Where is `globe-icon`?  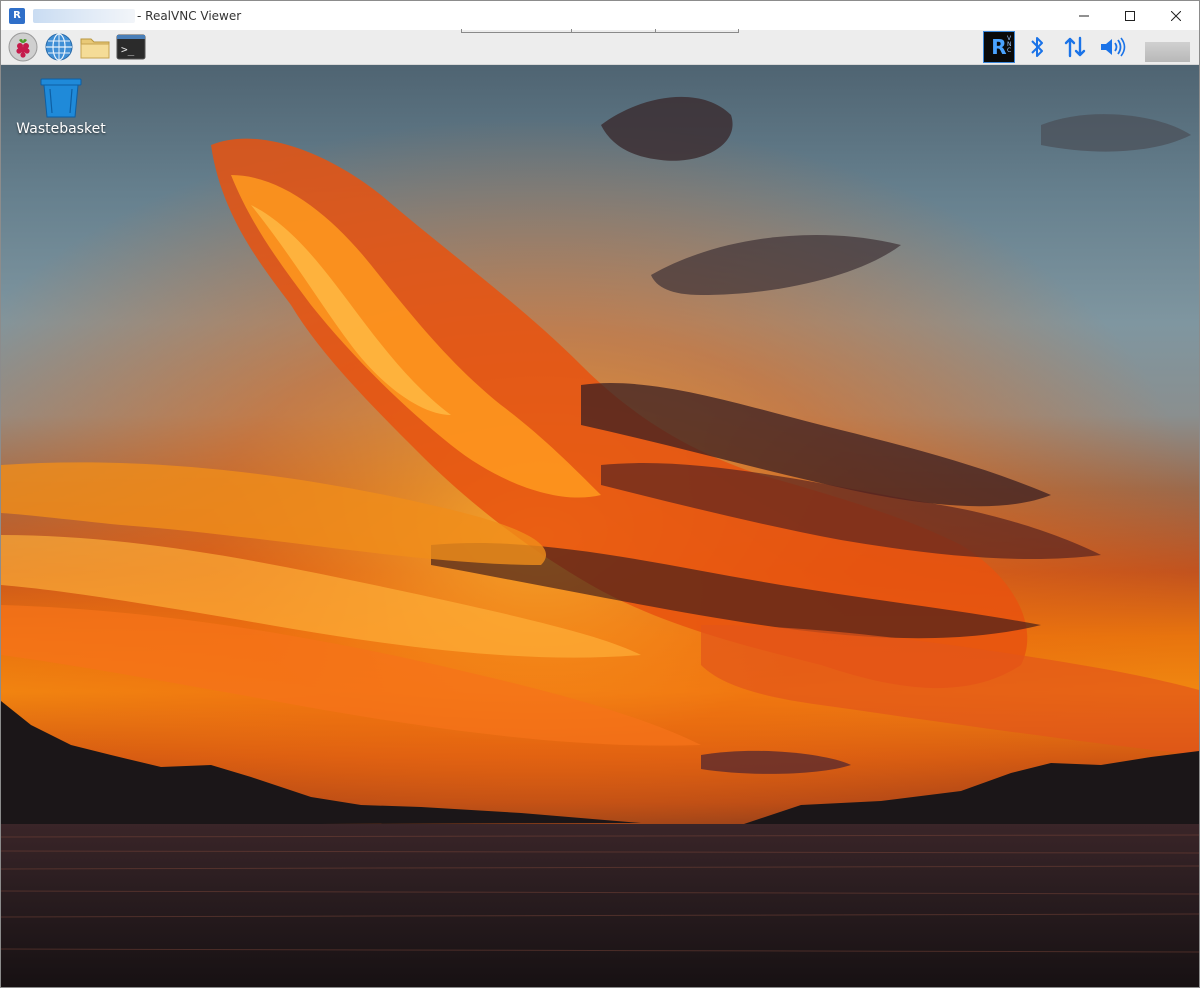 globe-icon is located at coordinates (59, 47).